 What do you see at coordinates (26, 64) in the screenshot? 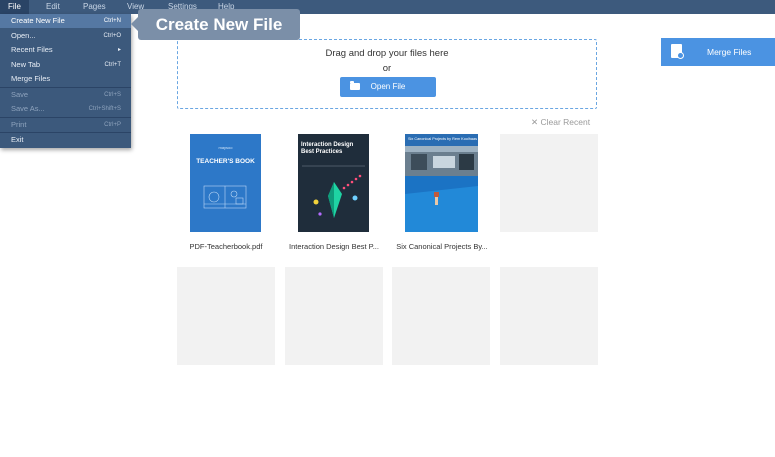
I see `menu-item-label: New Tab` at bounding box center [26, 64].